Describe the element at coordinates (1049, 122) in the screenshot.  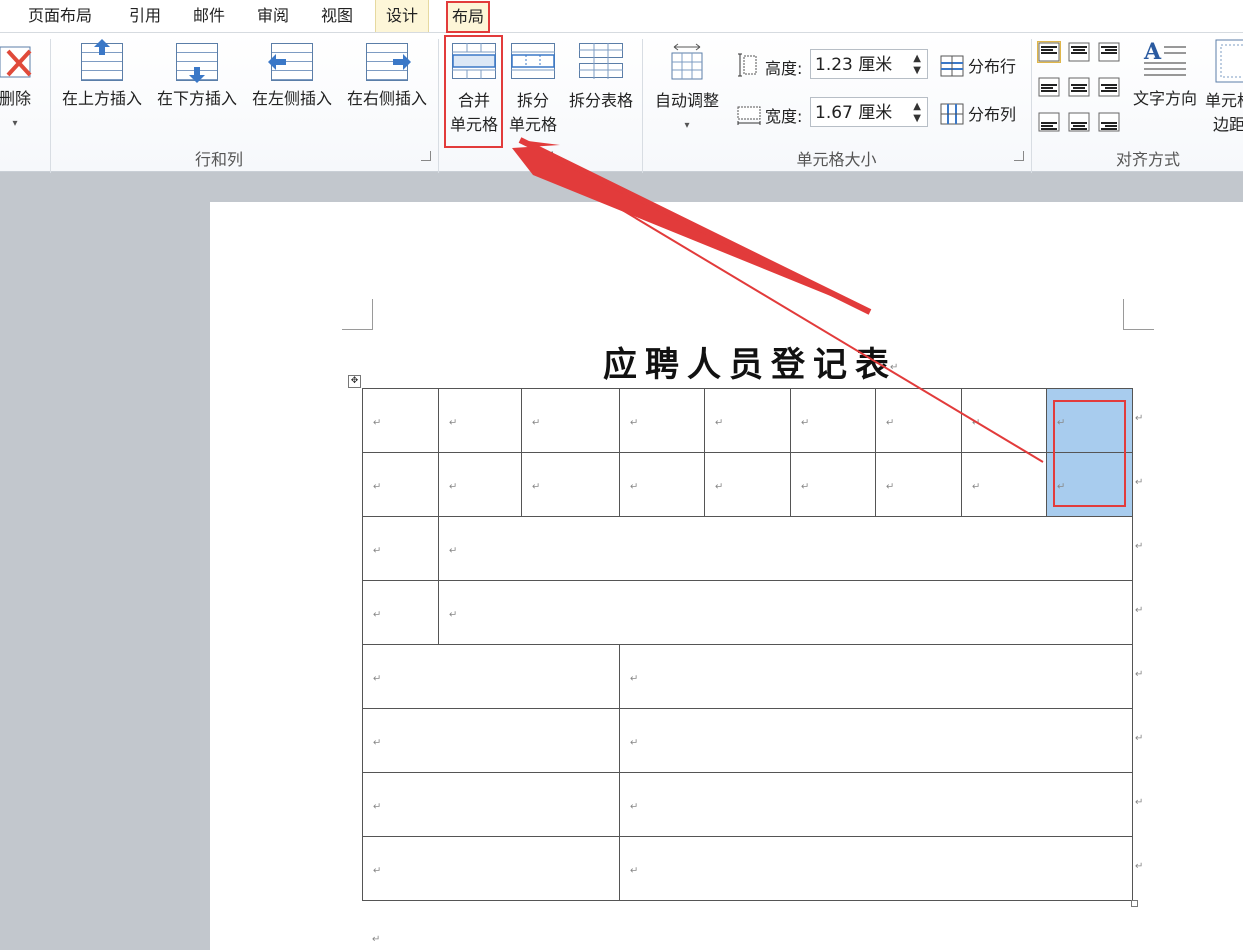
I see `align-bottom-left-icon` at that location.